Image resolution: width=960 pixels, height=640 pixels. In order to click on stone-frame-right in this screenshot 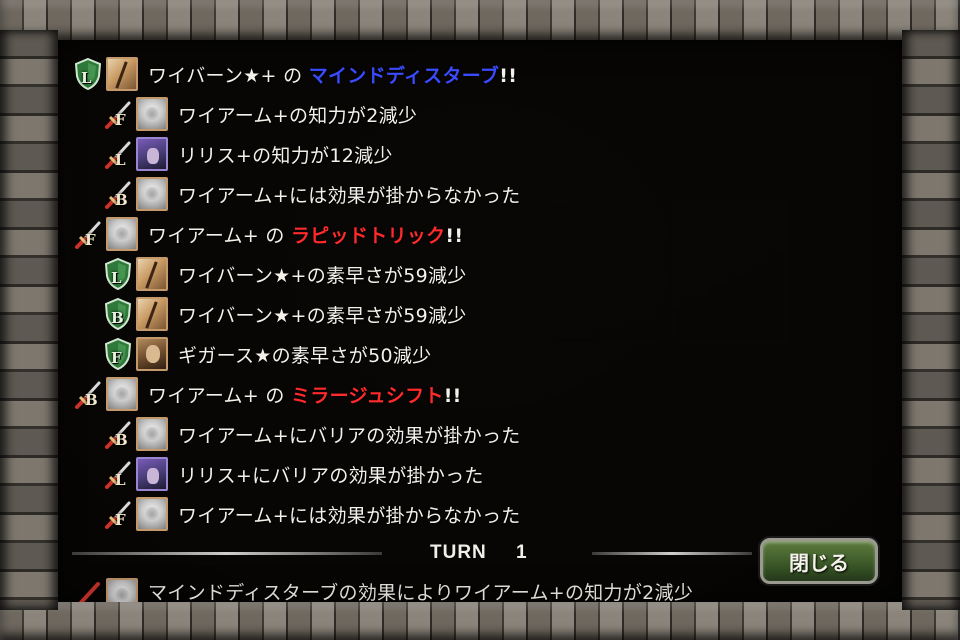, I will do `click(931, 320)`.